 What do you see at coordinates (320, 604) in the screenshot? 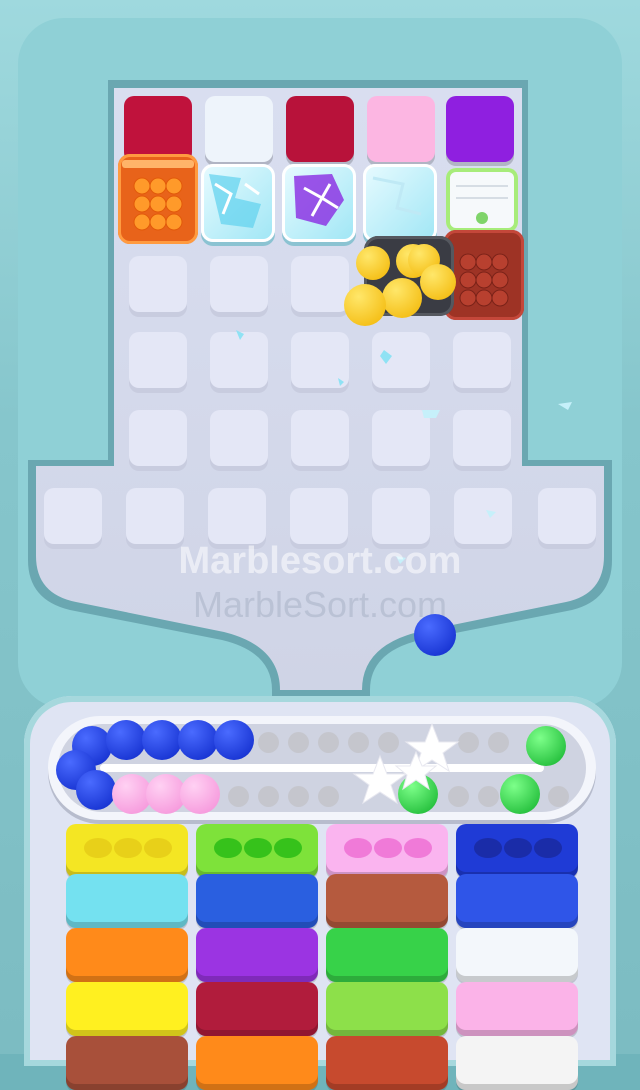
I see `watermark-secondary: MarbleSort.com` at bounding box center [320, 604].